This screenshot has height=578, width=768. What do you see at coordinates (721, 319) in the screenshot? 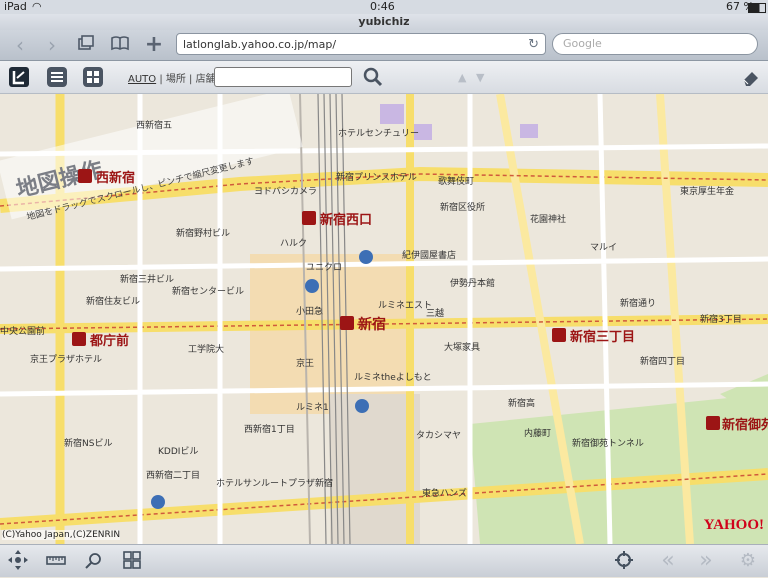
I see `map-label: 新宿3丁目` at bounding box center [721, 319].